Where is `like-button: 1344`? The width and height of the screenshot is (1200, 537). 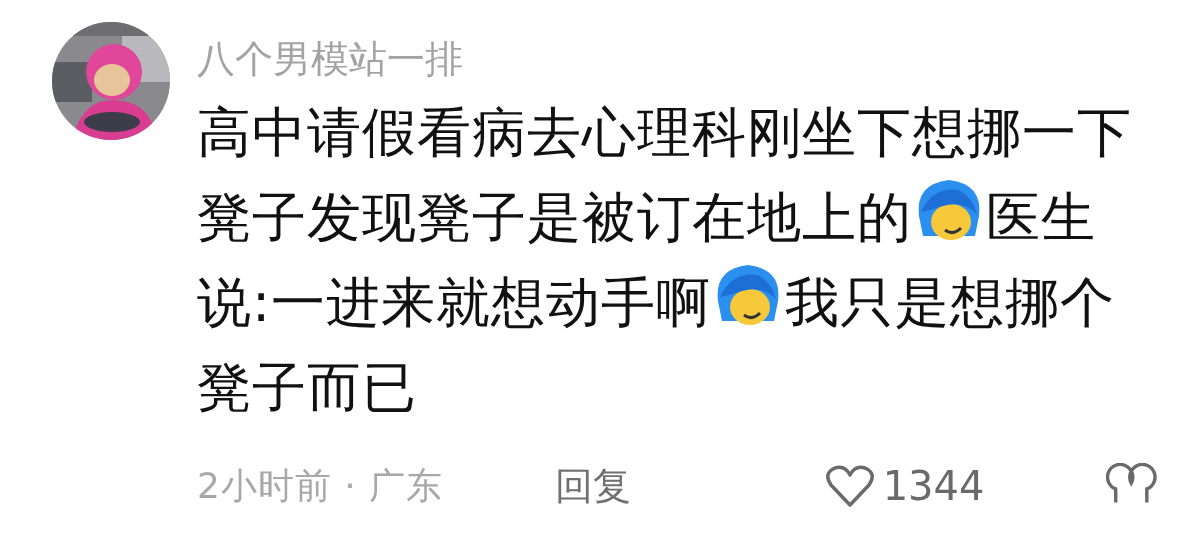
like-button: 1344 is located at coordinates (904, 486).